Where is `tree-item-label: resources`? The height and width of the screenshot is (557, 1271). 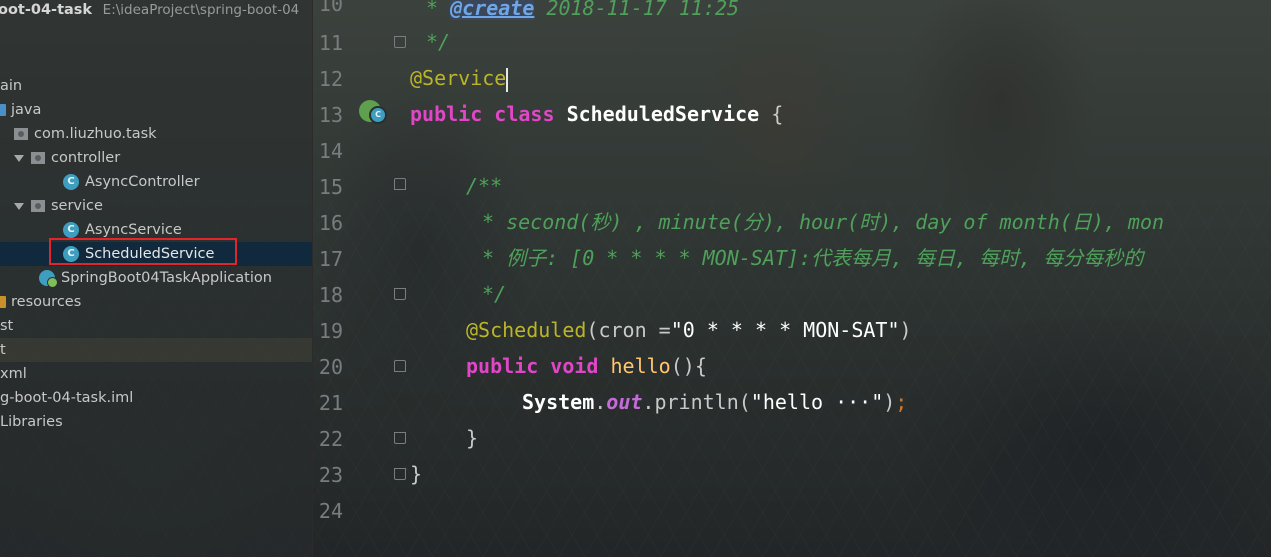 tree-item-label: resources is located at coordinates (46, 302).